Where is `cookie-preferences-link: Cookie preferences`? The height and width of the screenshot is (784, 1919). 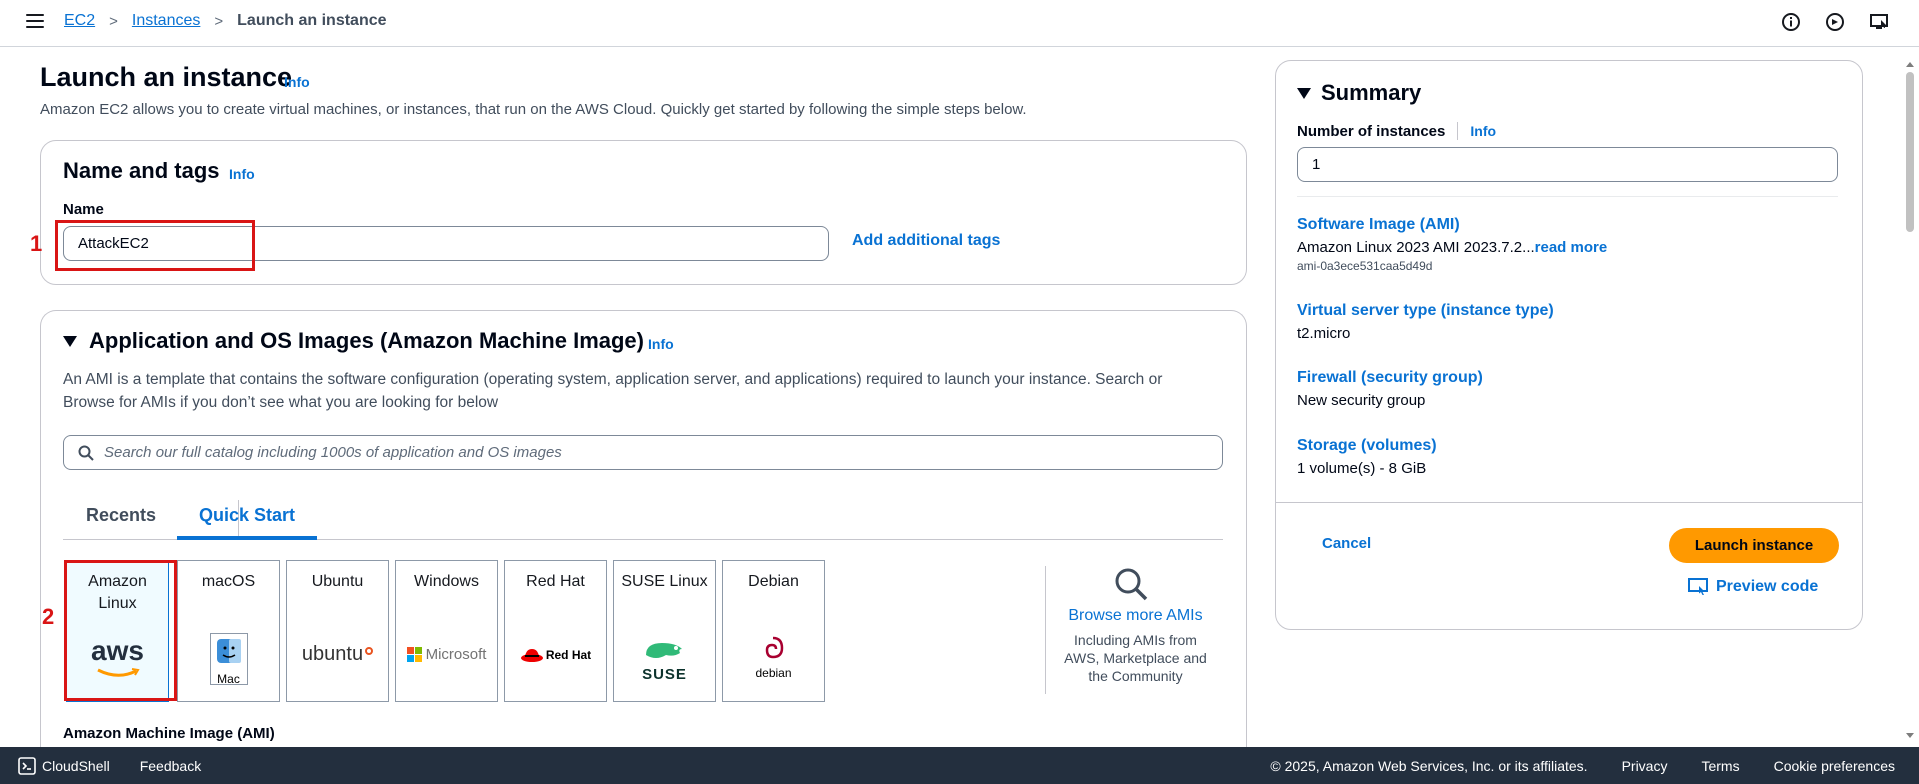 cookie-preferences-link: Cookie preferences is located at coordinates (1834, 766).